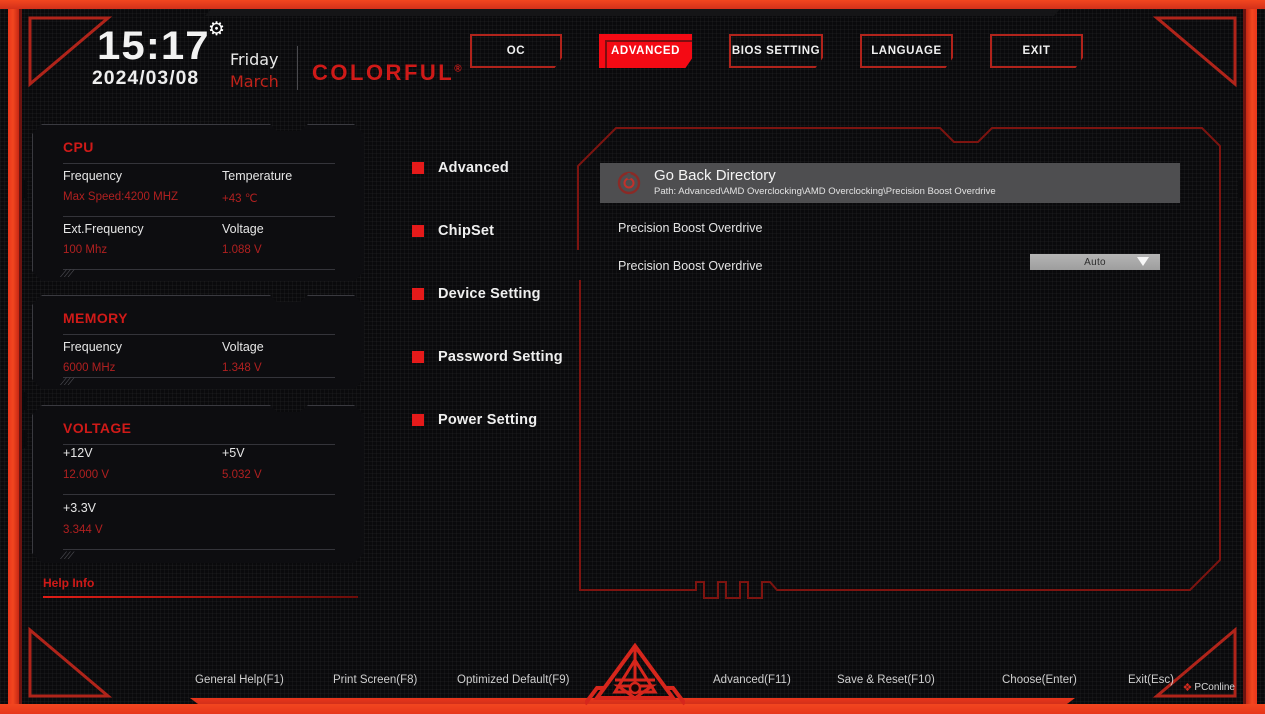 Image resolution: width=1265 pixels, height=714 pixels. I want to click on hotkey-save-reset: Save & Reset(F10), so click(886, 680).